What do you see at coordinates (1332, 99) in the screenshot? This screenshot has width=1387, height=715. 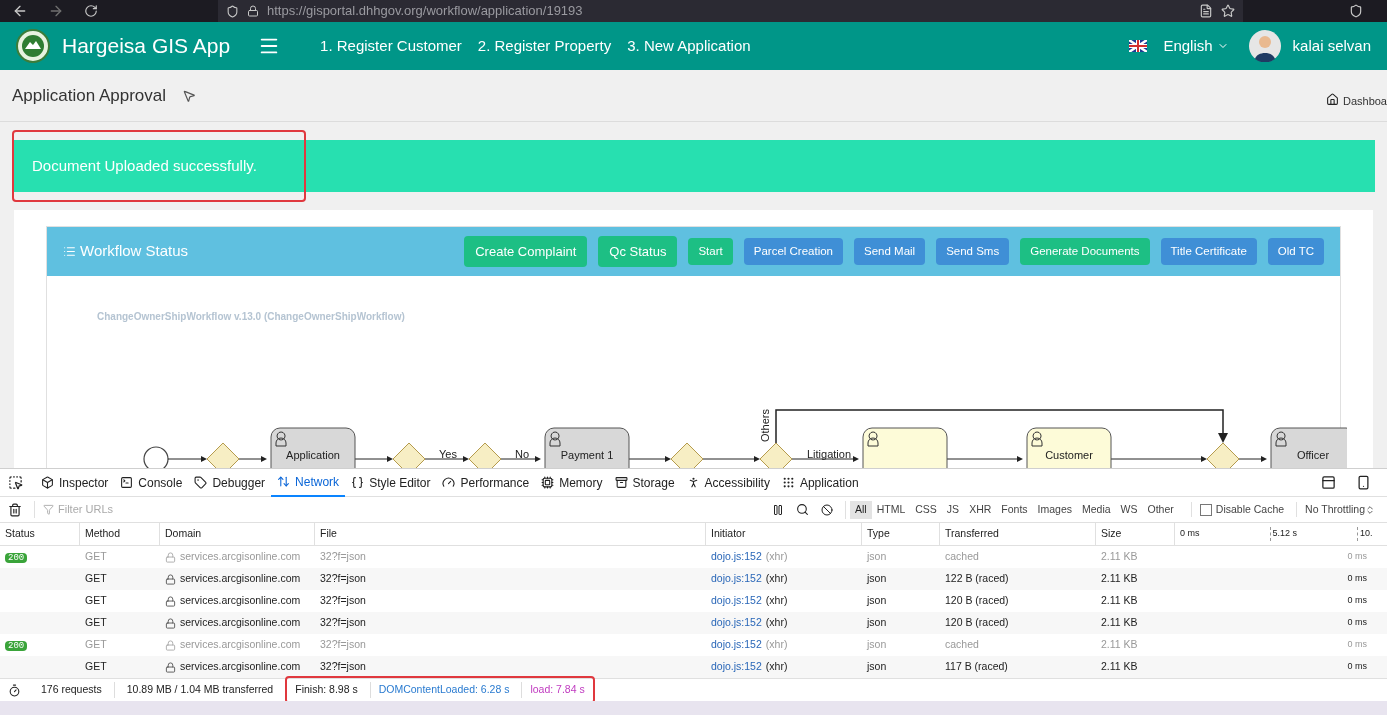 I see `home-icon` at bounding box center [1332, 99].